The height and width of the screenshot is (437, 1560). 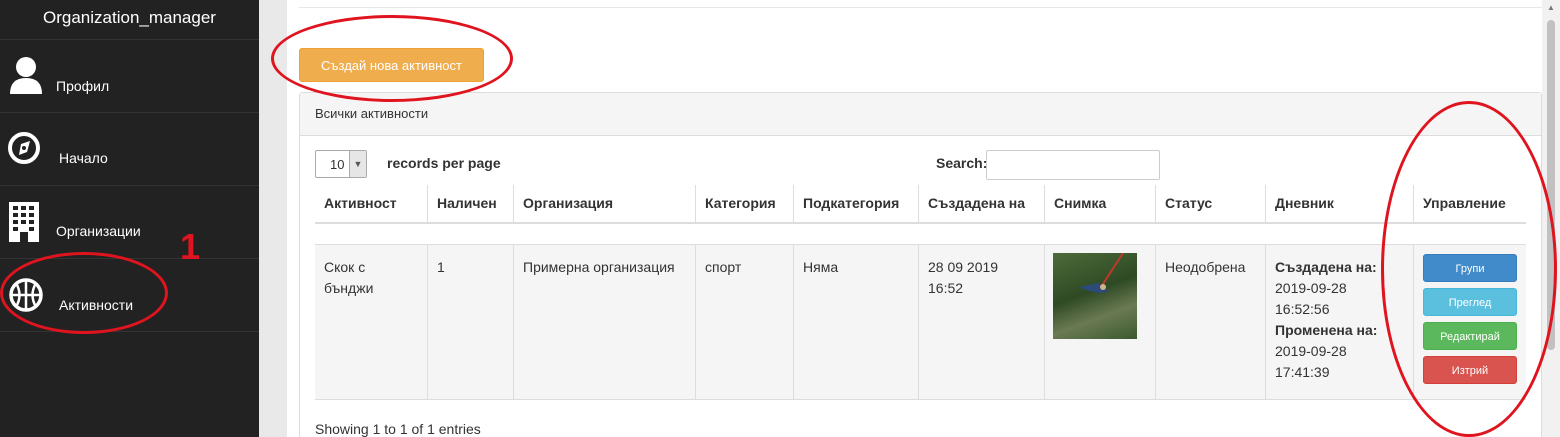 I want to click on sidebar-item-label: Активности, so click(x=96, y=305).